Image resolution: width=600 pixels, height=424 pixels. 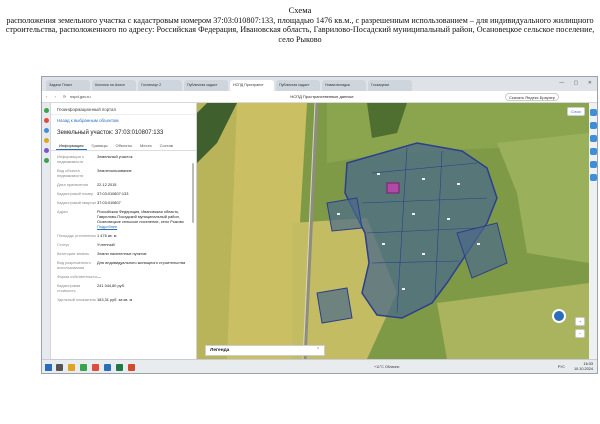 What do you see at coordinates (344, 85) in the screenshot?
I see `browser-tab: Новая вкладка` at bounding box center [344, 85].